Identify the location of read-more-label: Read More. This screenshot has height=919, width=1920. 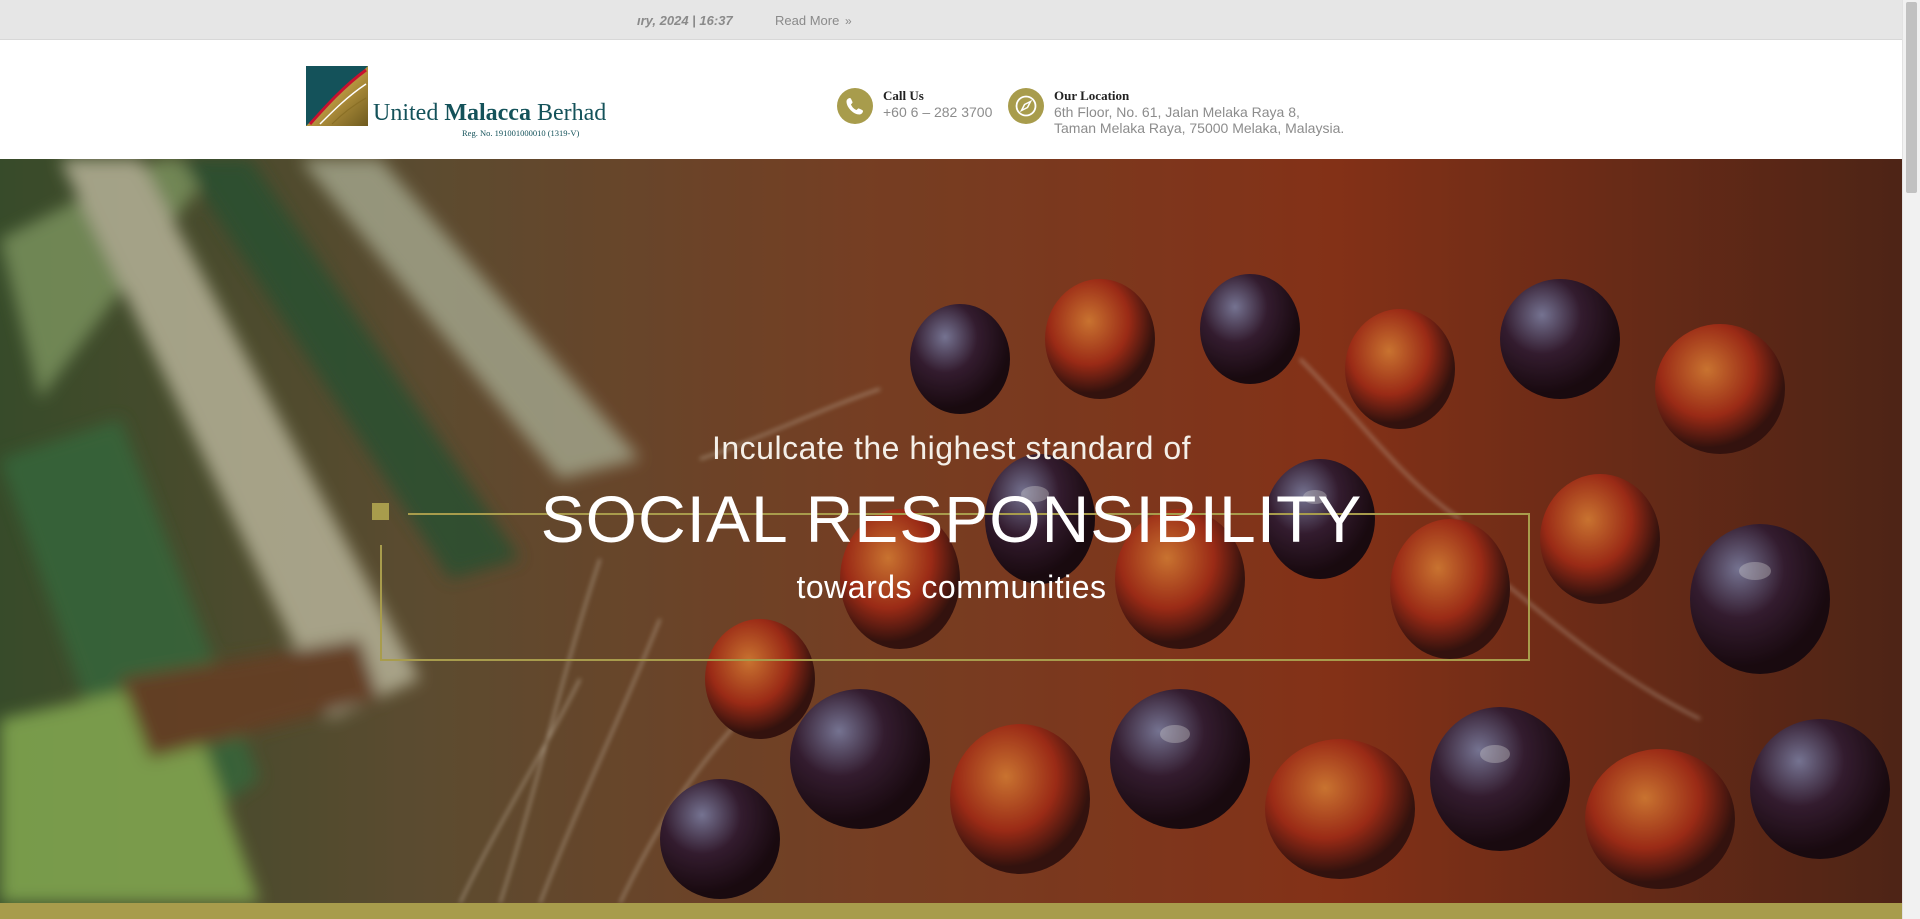
(807, 20).